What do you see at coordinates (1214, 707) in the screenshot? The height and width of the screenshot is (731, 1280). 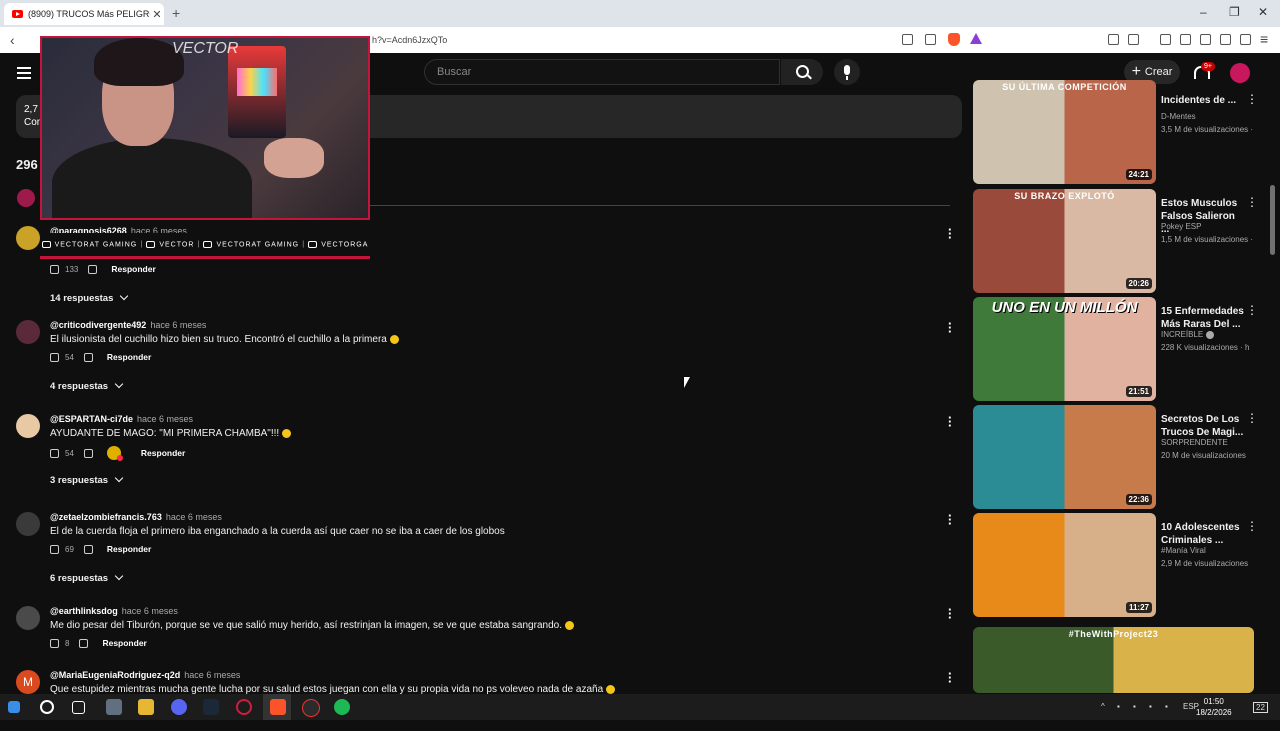 I see `taskbar-clock: 01:50 18/2/2026` at bounding box center [1214, 707].